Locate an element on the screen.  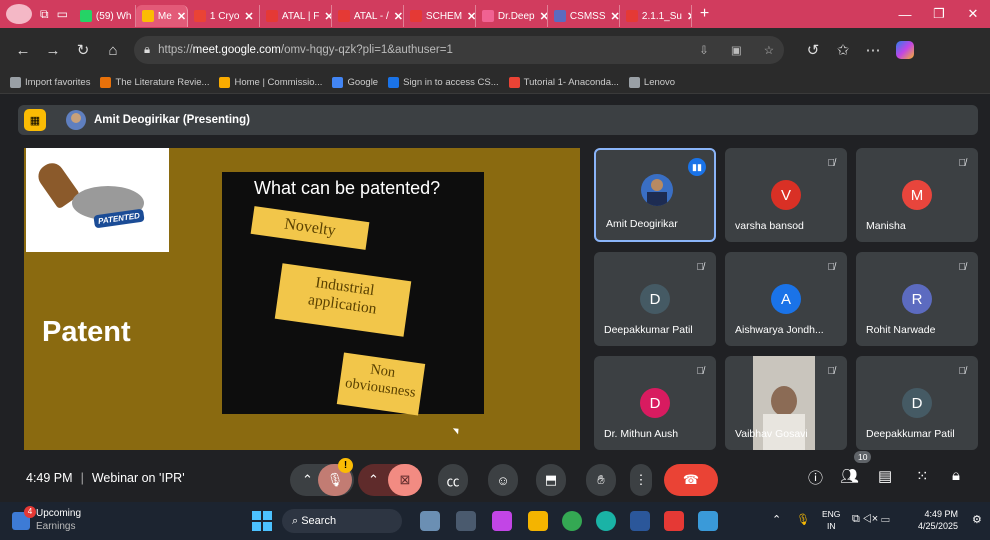
muted-mic-icon: 🎙̸ is located at coordinates (831, 163).